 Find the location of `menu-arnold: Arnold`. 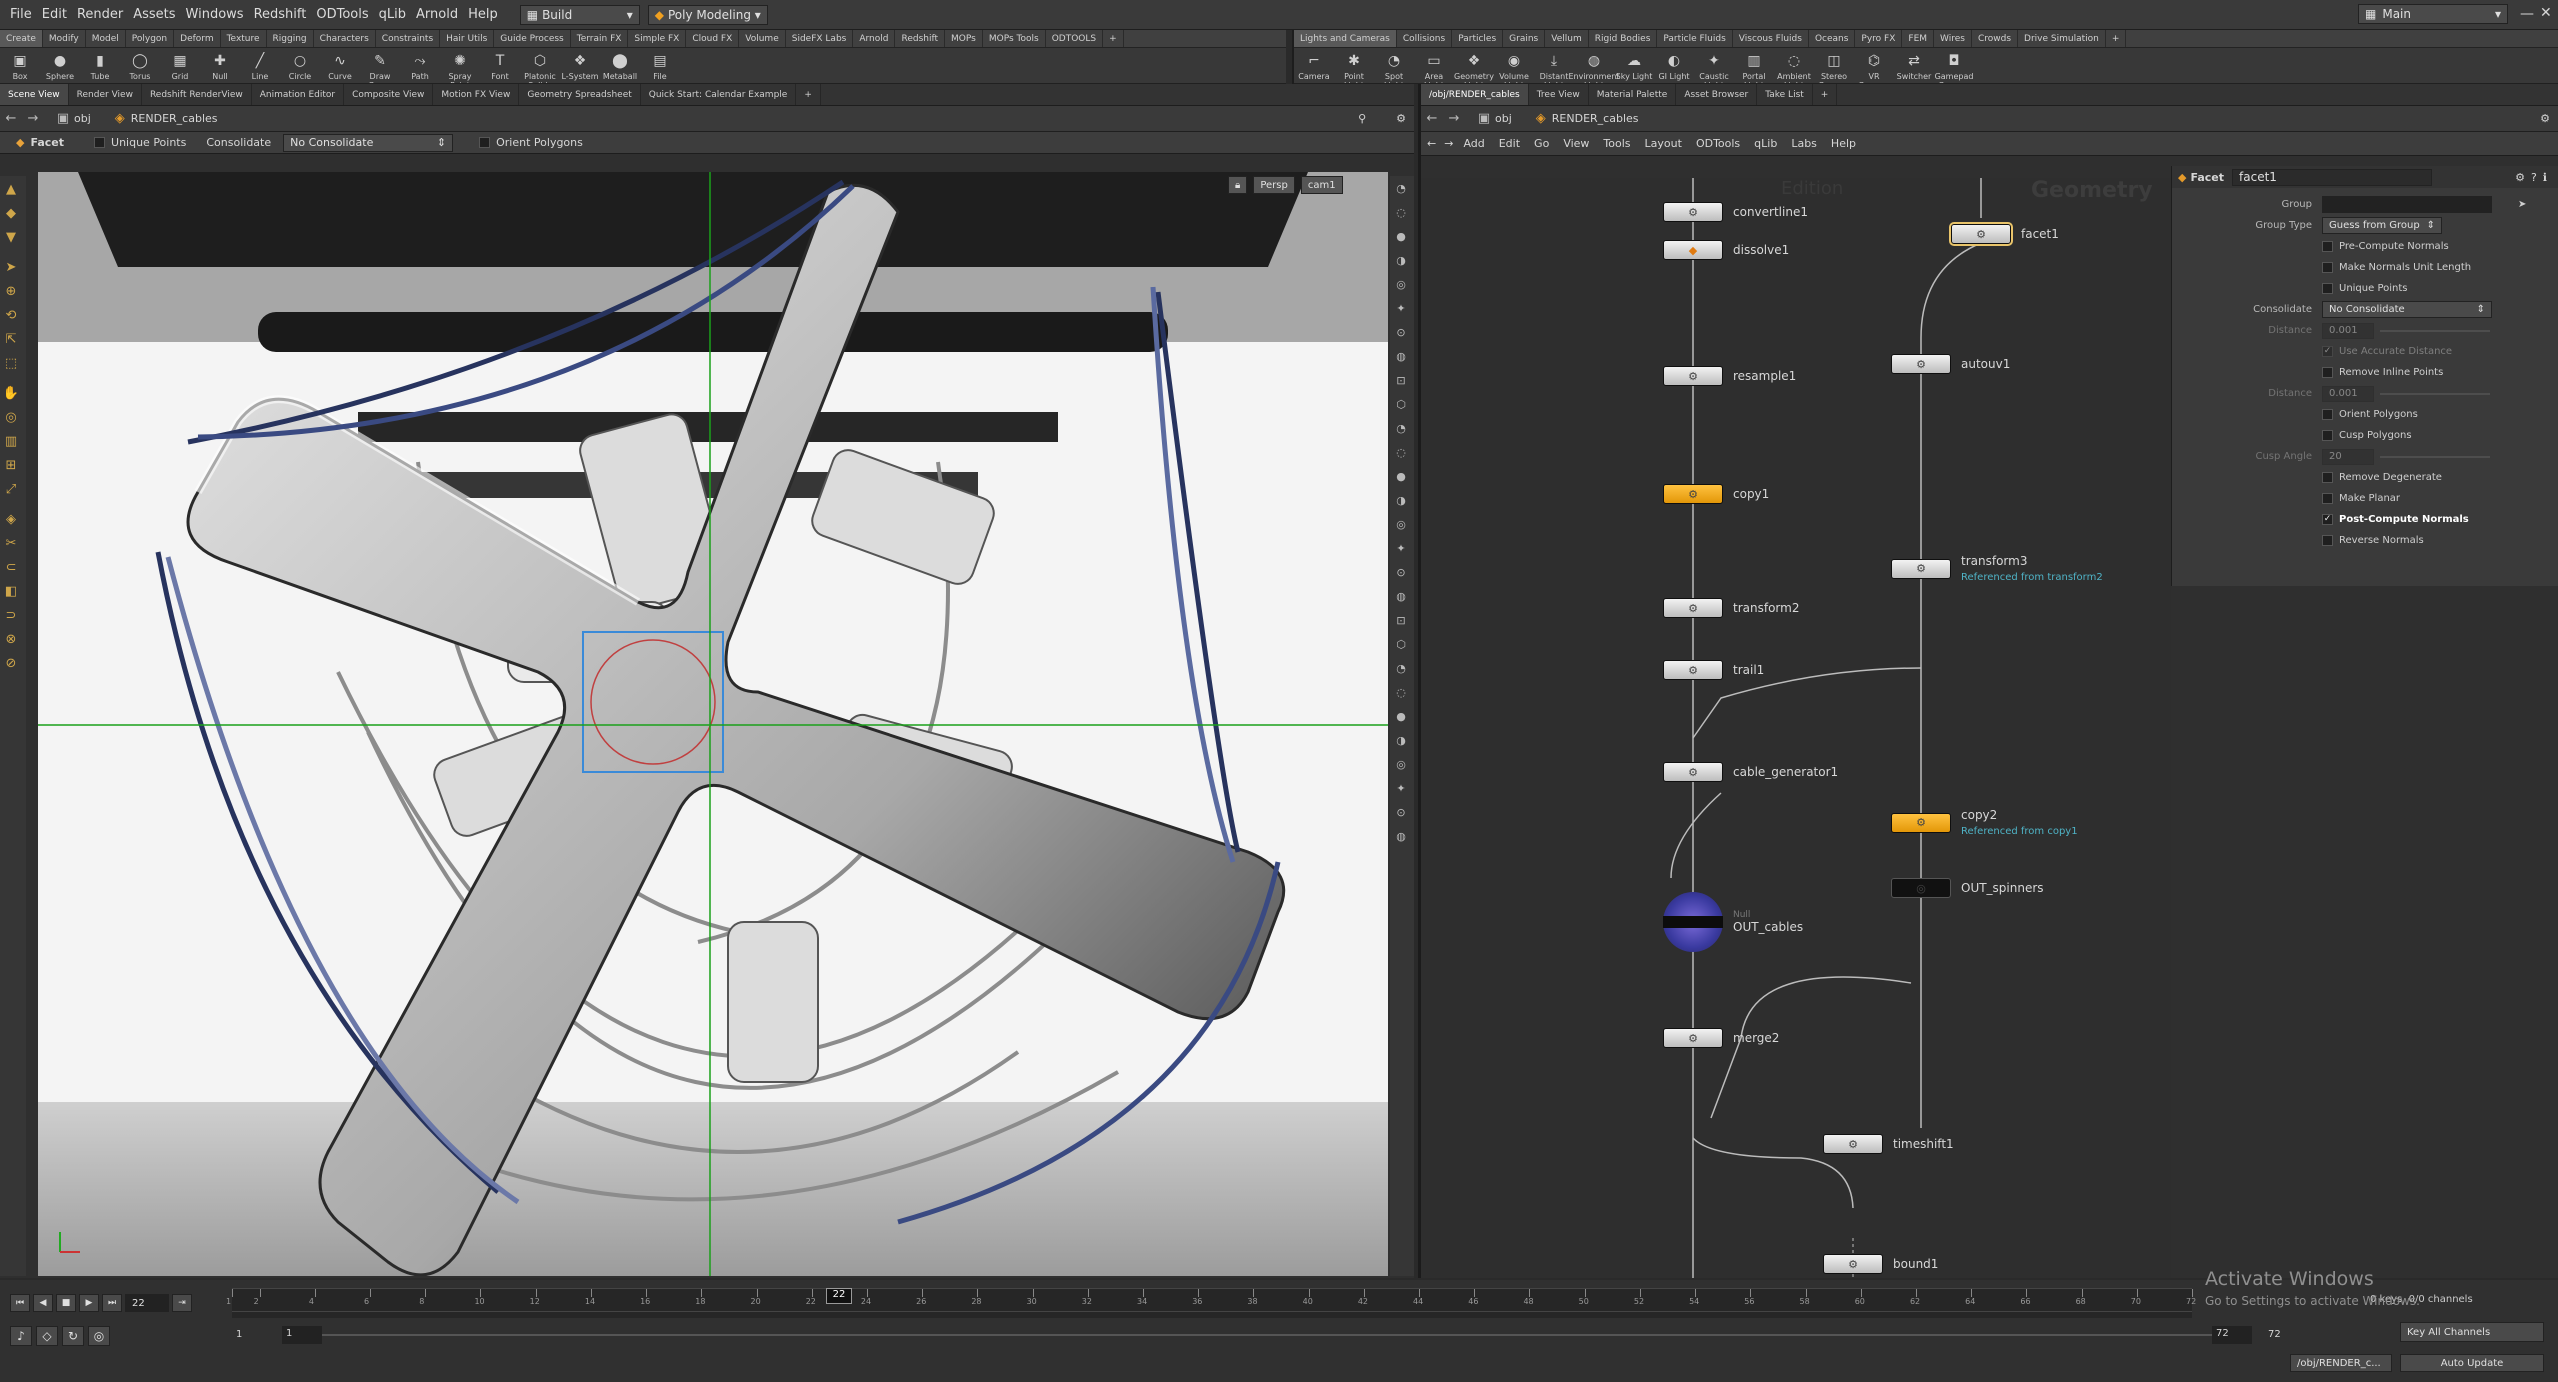

menu-arnold: Arnold is located at coordinates (437, 14).